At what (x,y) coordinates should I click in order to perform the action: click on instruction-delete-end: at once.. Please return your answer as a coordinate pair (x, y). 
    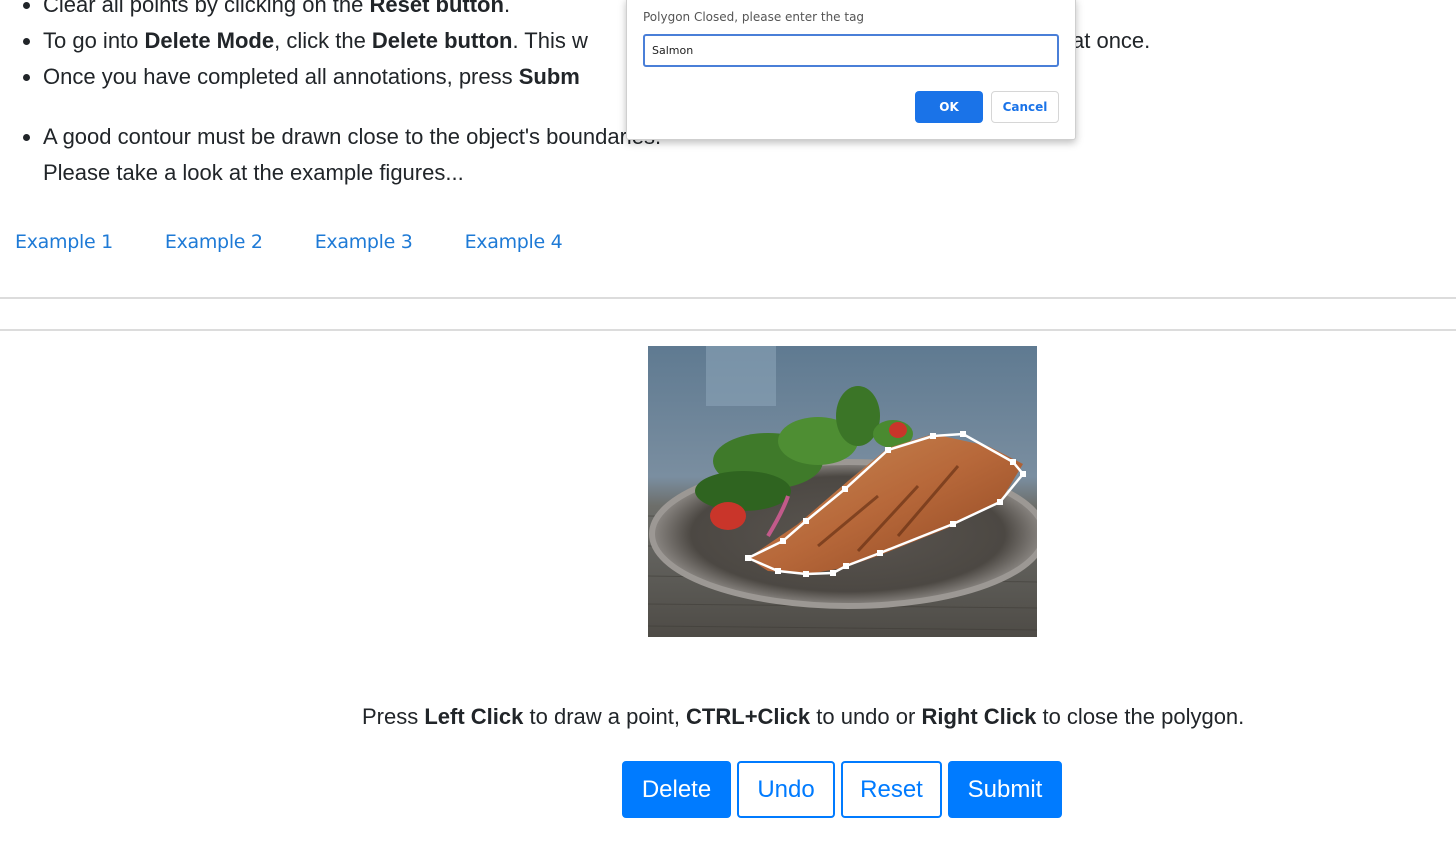
    Looking at the image, I should click on (1111, 40).